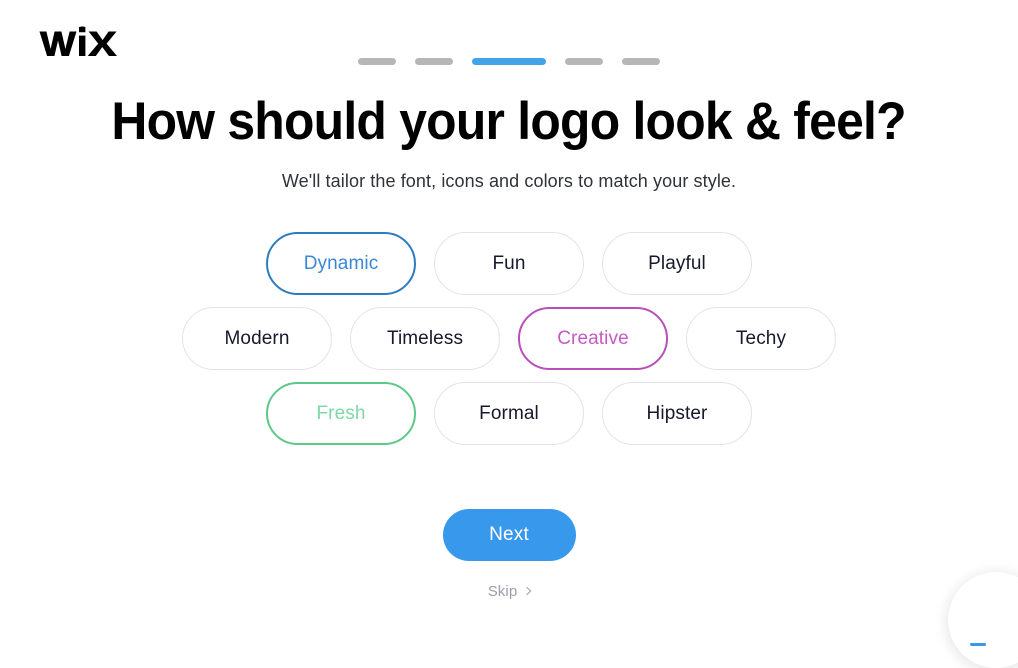 Image resolution: width=1018 pixels, height=668 pixels. I want to click on chip-techy: Techy, so click(761, 338).